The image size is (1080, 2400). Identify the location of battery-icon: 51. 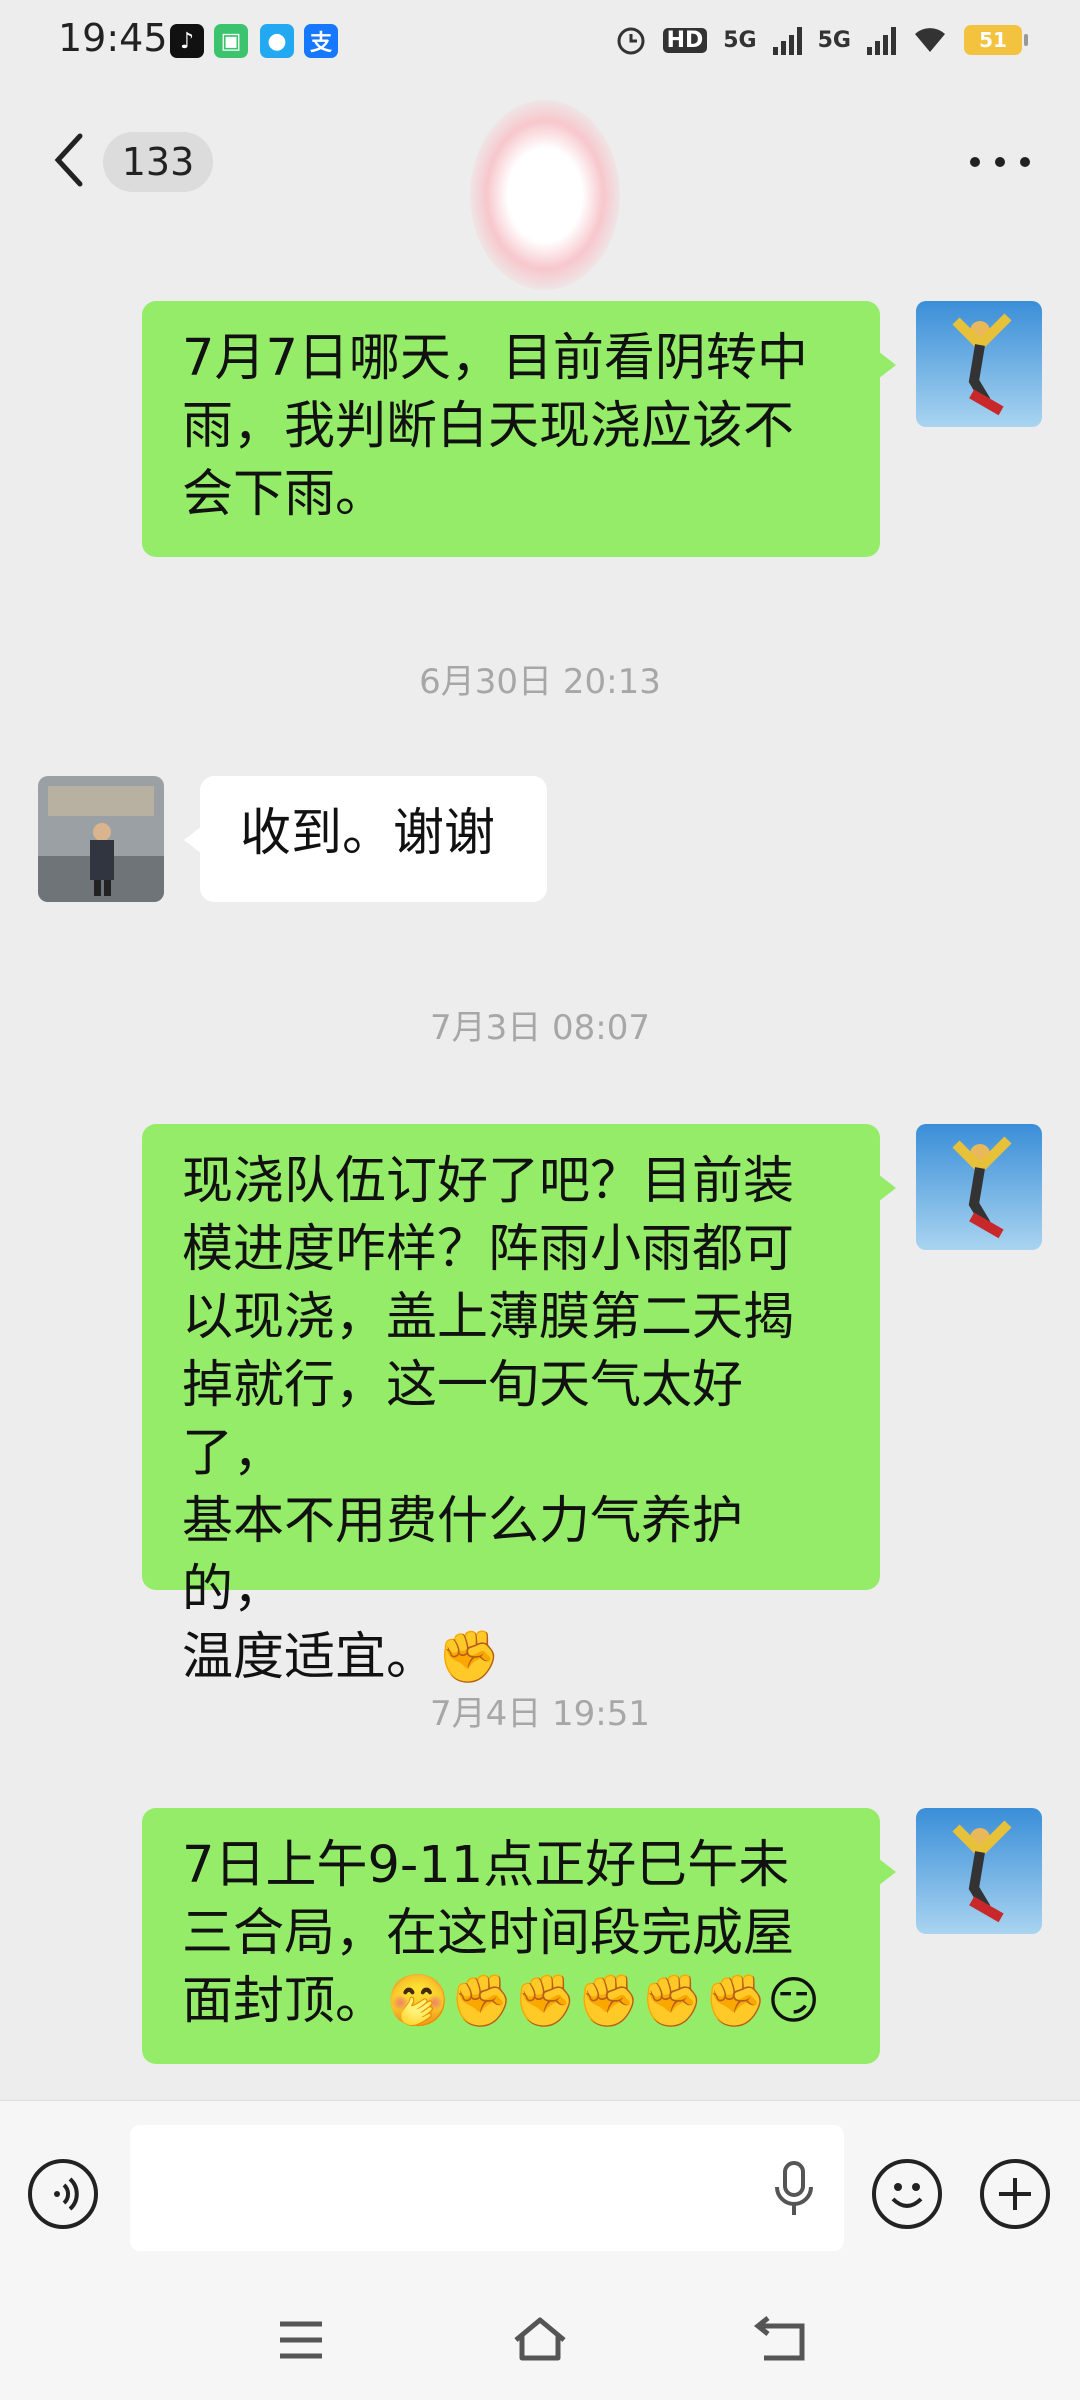
(996, 40).